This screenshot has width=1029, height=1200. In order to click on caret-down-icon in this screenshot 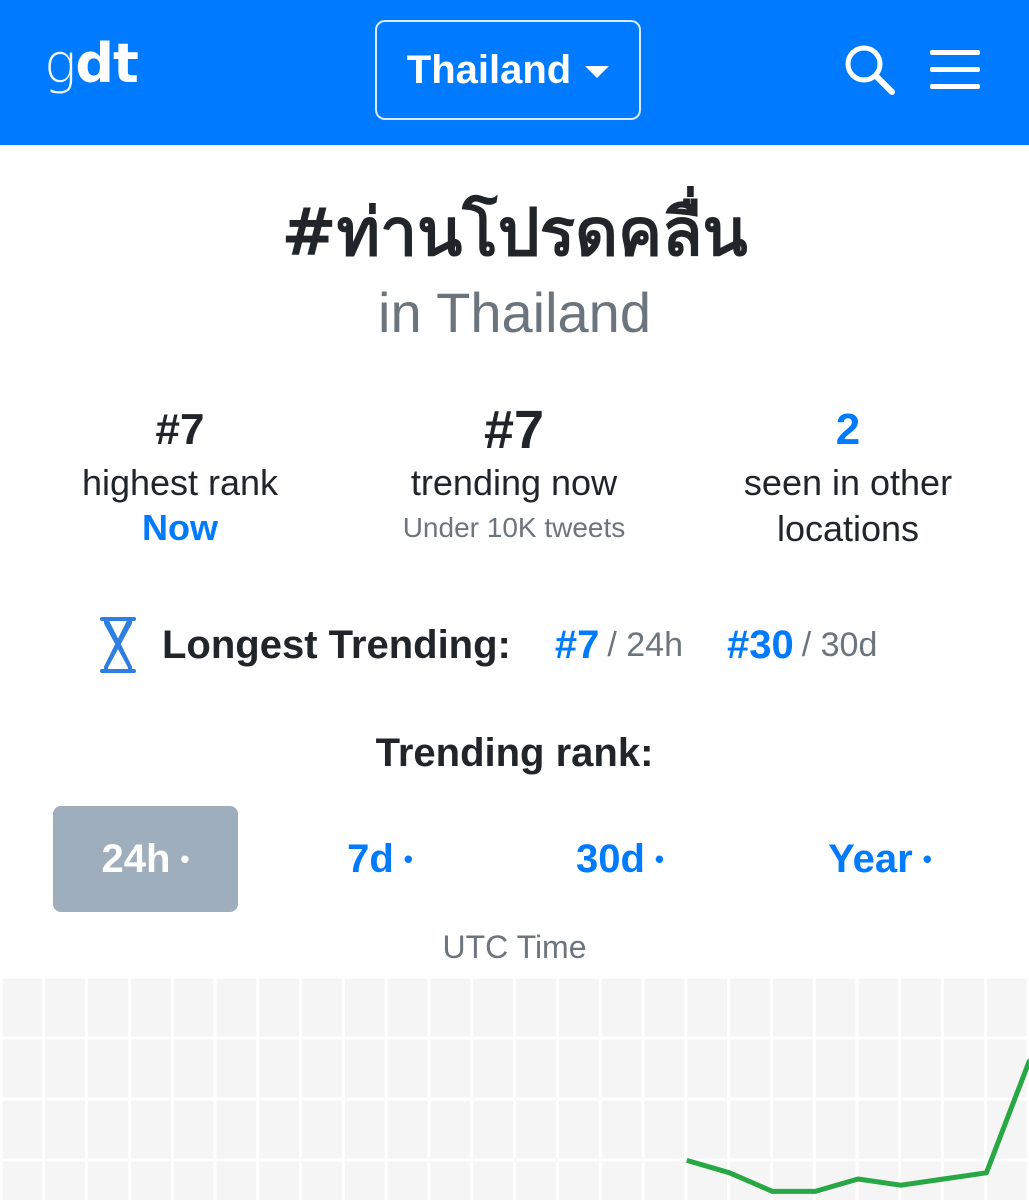, I will do `click(597, 72)`.